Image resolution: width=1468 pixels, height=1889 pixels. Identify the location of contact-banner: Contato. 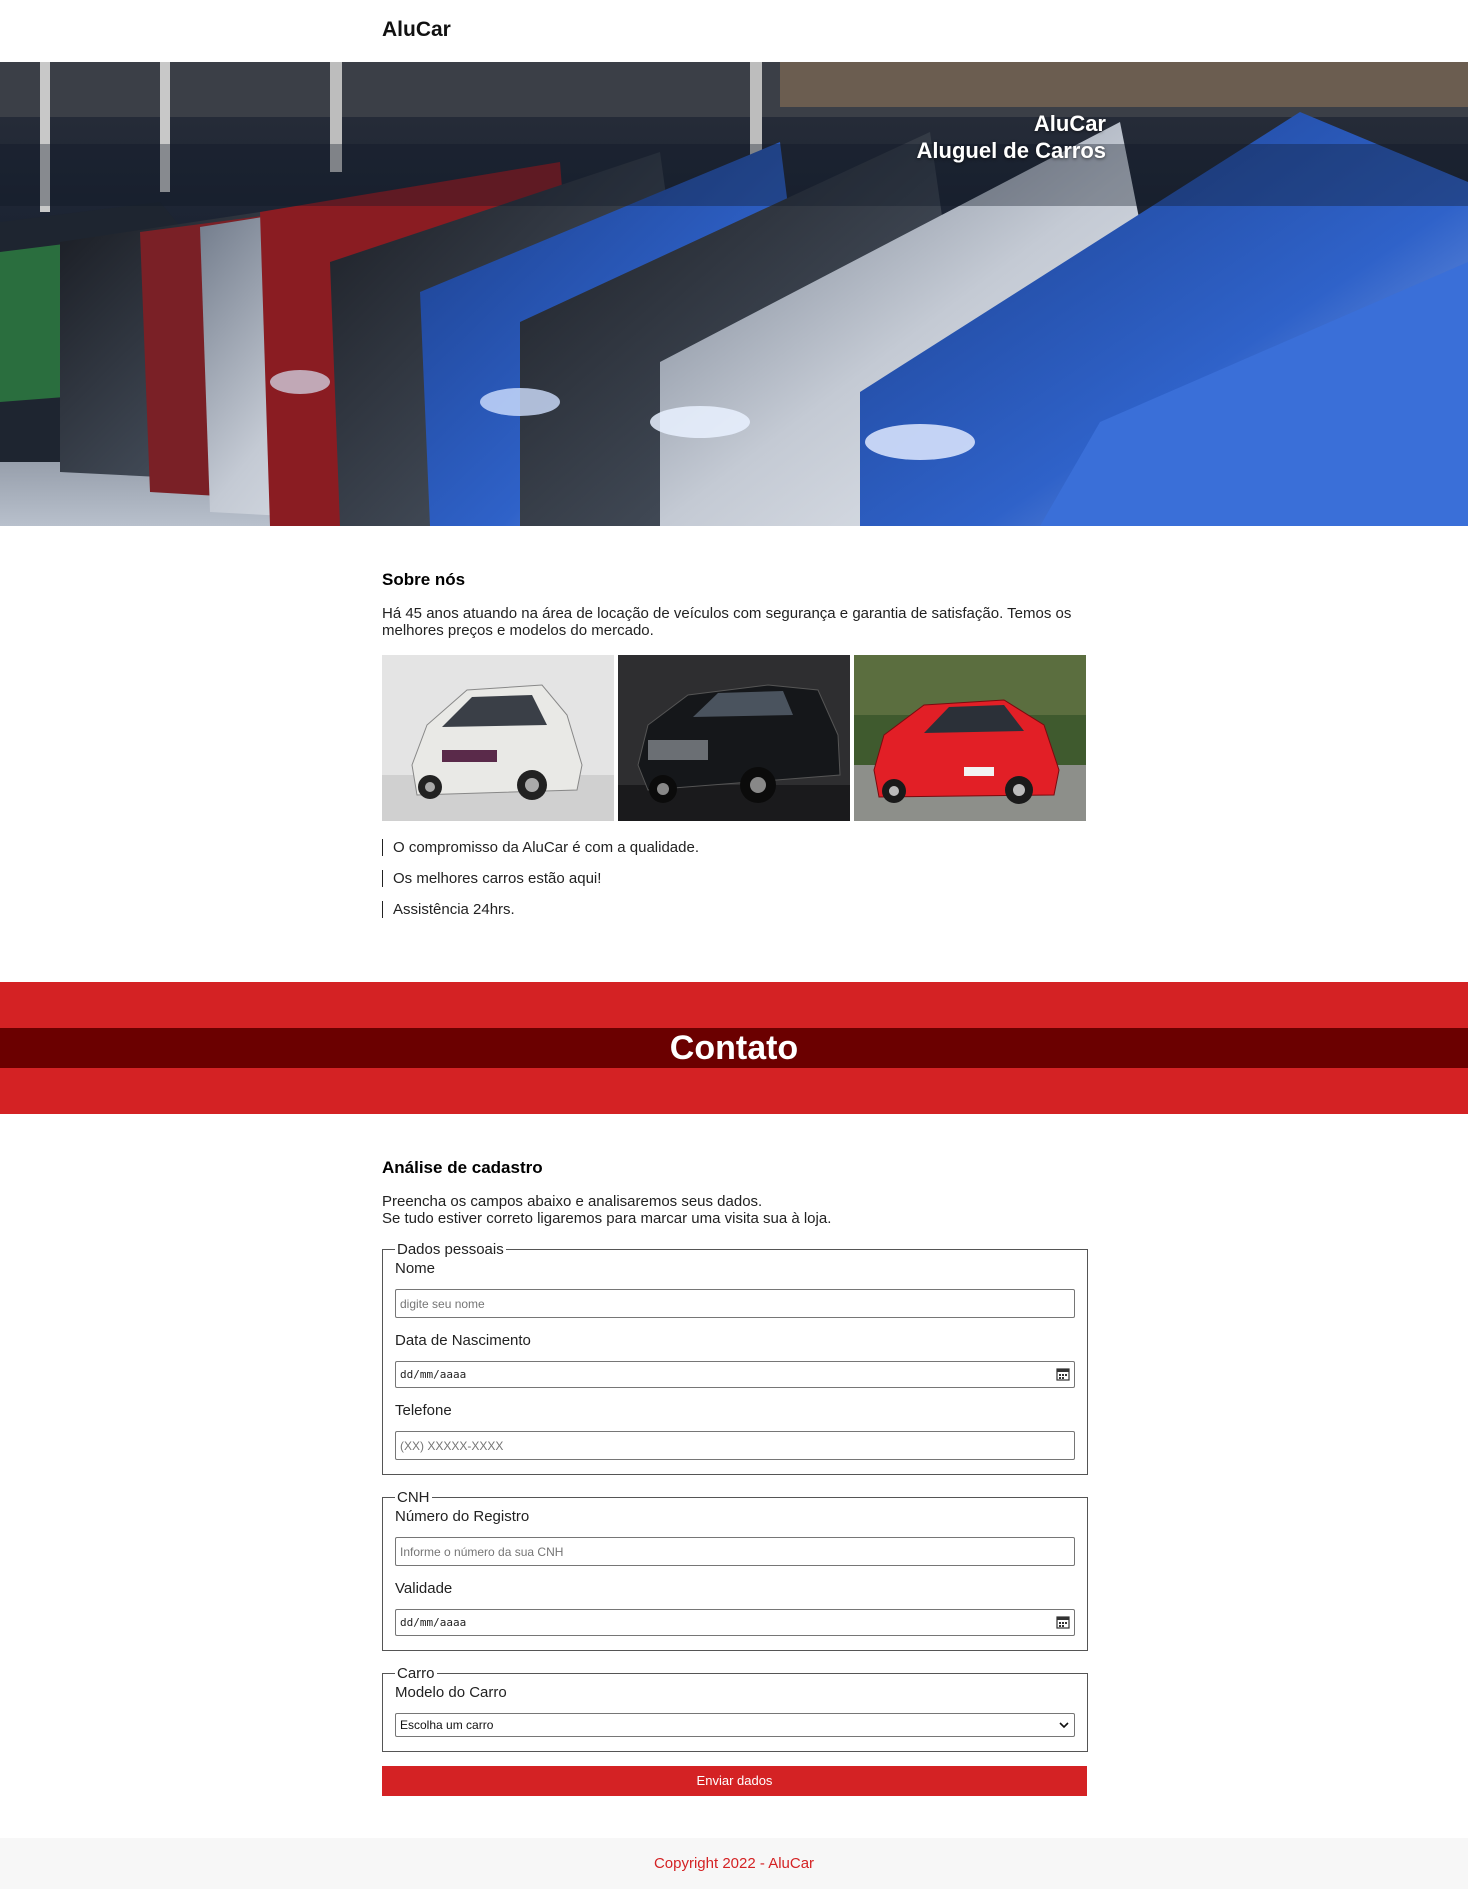
(734, 1048).